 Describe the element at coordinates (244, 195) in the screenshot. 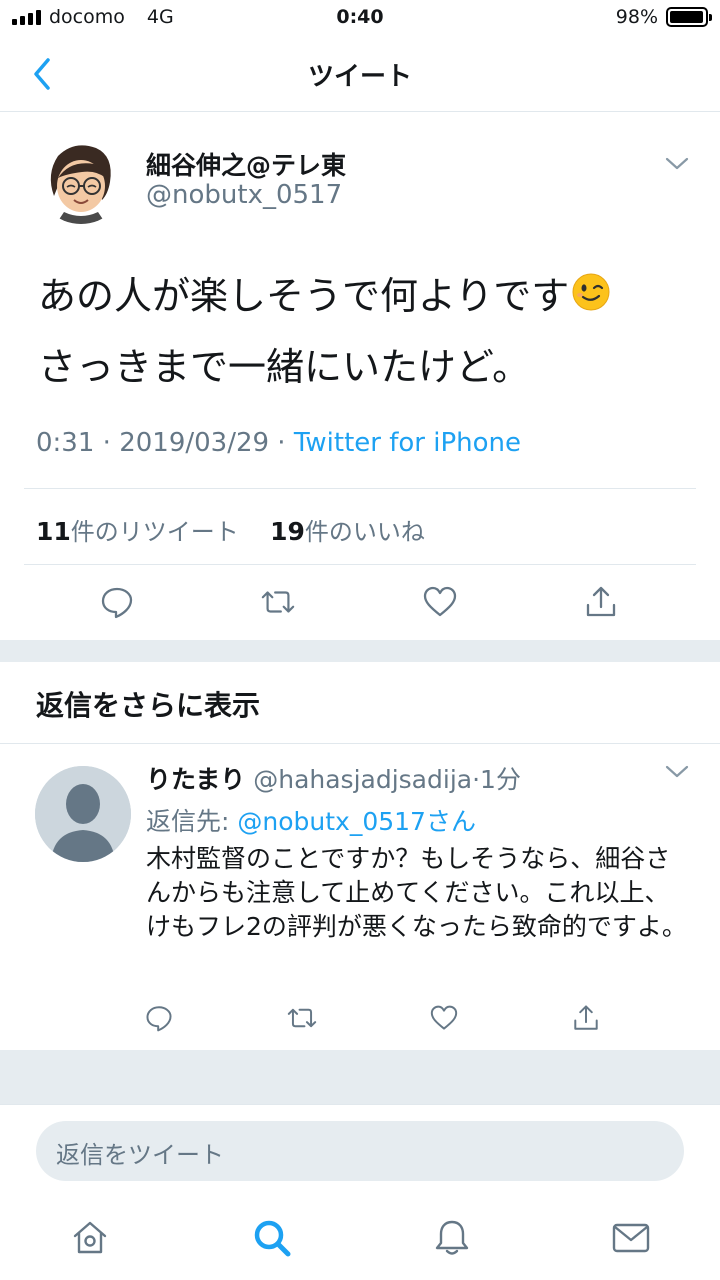

I see `author-handle: @nobutx_0517` at that location.